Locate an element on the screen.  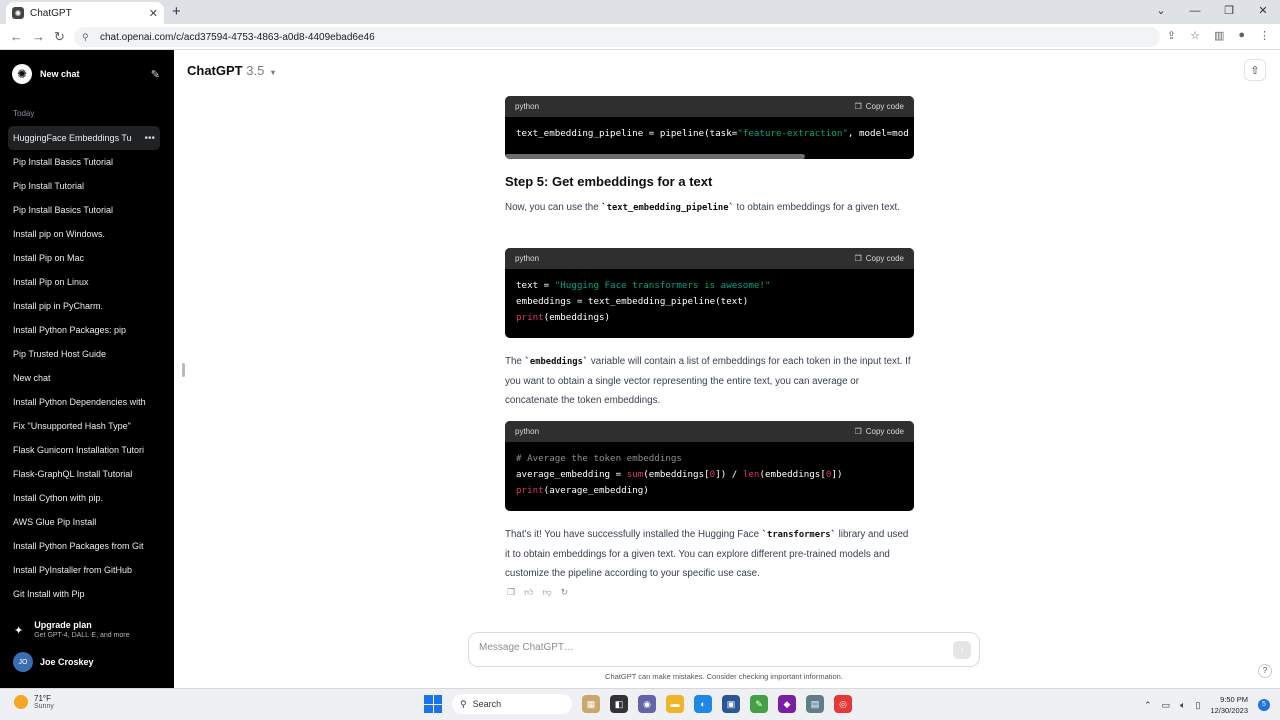
openai-logo-icon: ✺ is located at coordinates (22, 74).